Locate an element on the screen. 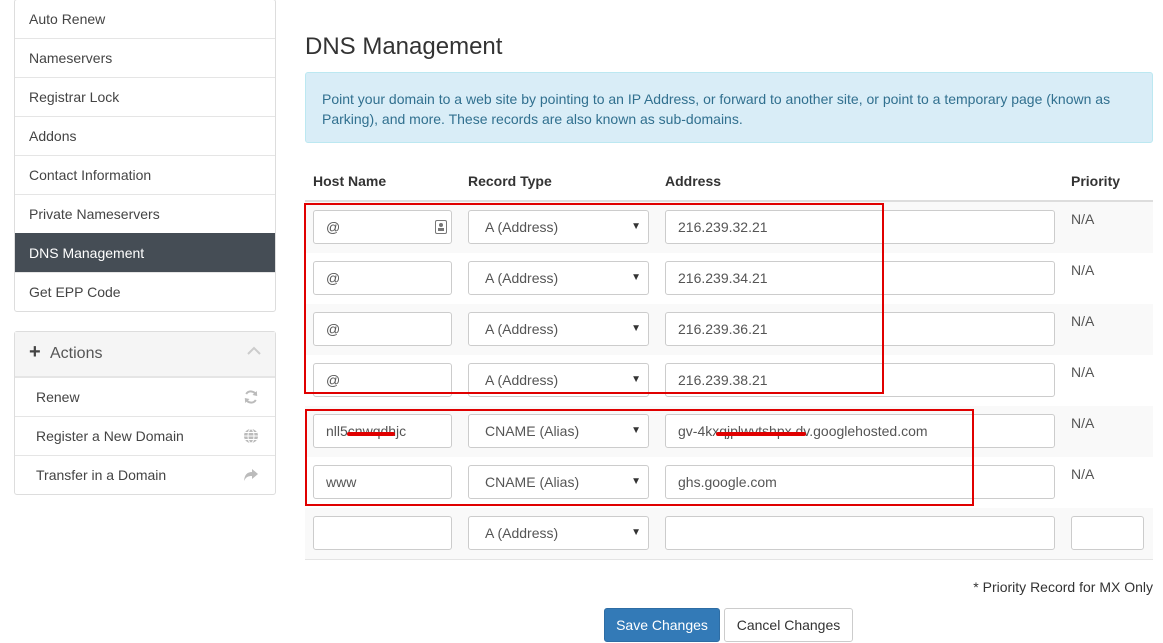 Image resolution: width=1163 pixels, height=643 pixels. save-changes-button: Save Changes is located at coordinates (662, 625).